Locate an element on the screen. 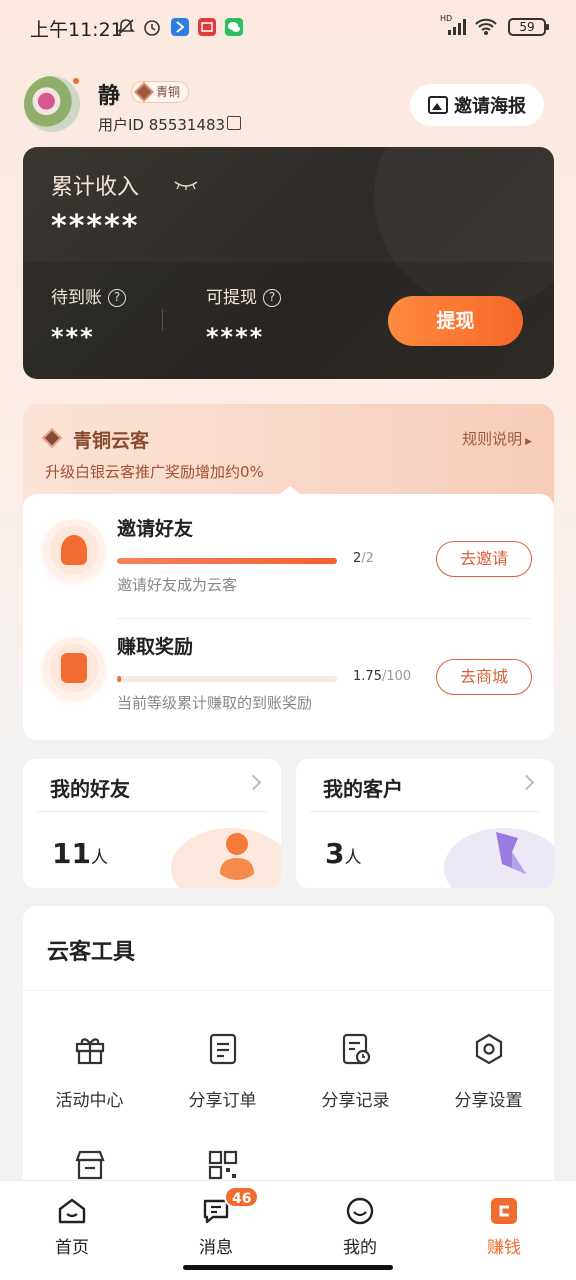 Image resolution: width=576 pixels, height=1280 pixels. my-friends-title: 我的好友 is located at coordinates (90, 789).